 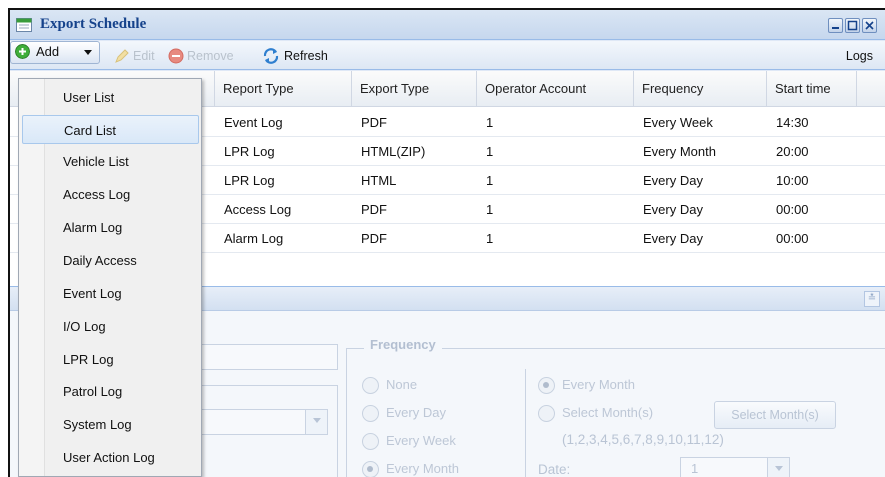 I want to click on menu-item-daily-access: Daily Access, so click(x=110, y=260).